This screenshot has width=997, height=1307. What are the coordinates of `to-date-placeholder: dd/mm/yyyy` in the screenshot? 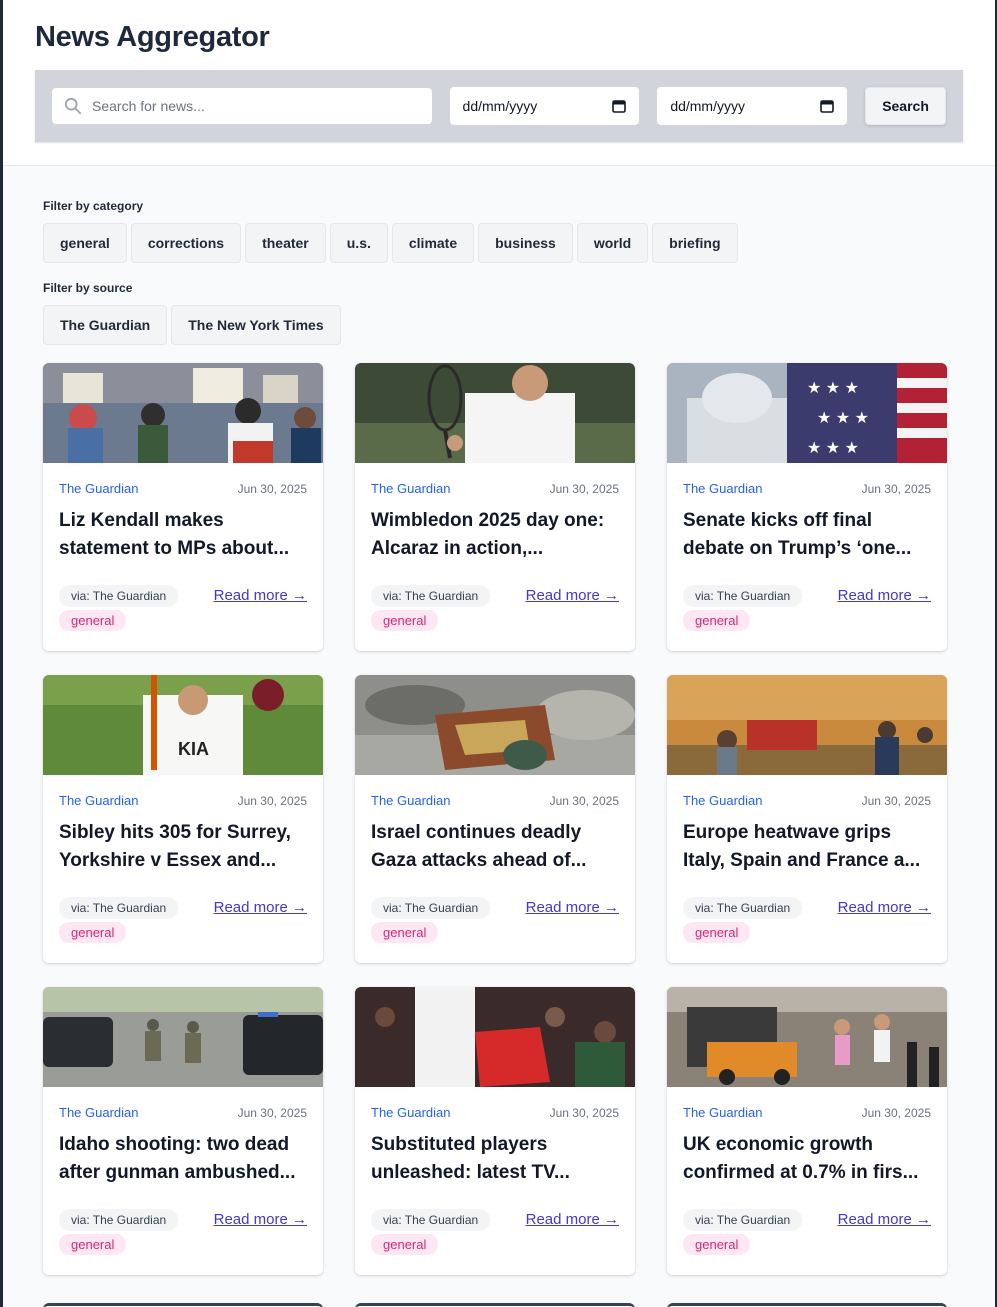 It's located at (707, 106).